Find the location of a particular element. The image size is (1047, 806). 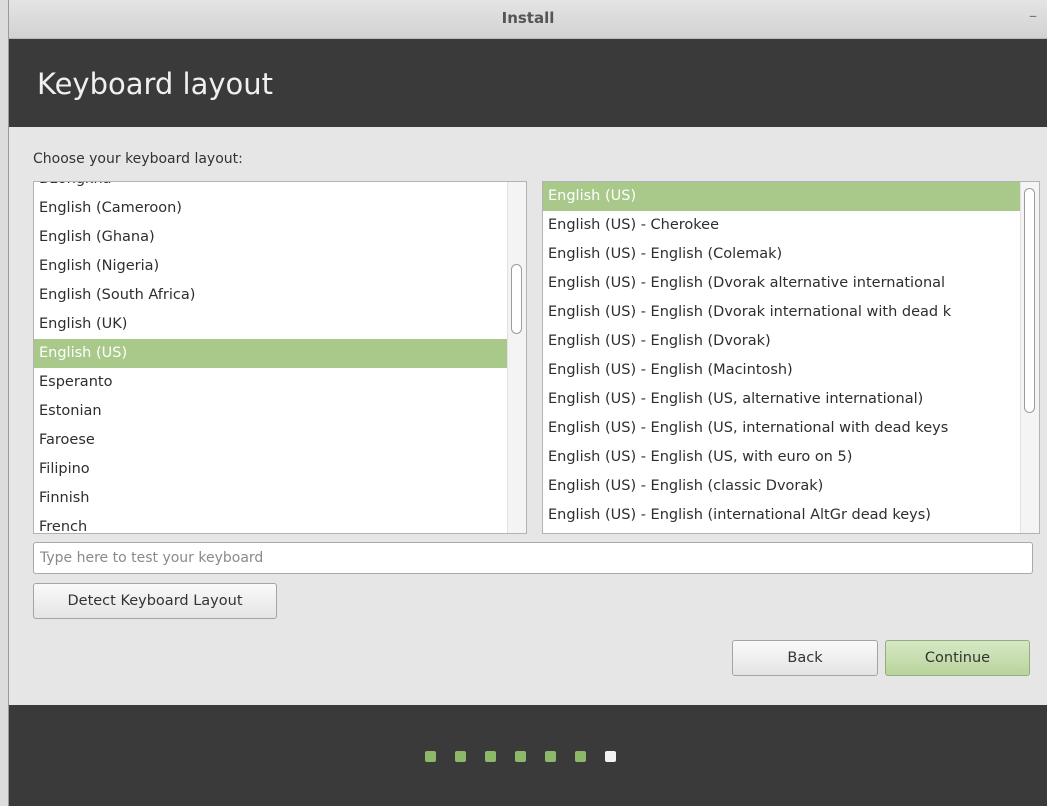

layout-list-item: English (US) is located at coordinates (272, 353).